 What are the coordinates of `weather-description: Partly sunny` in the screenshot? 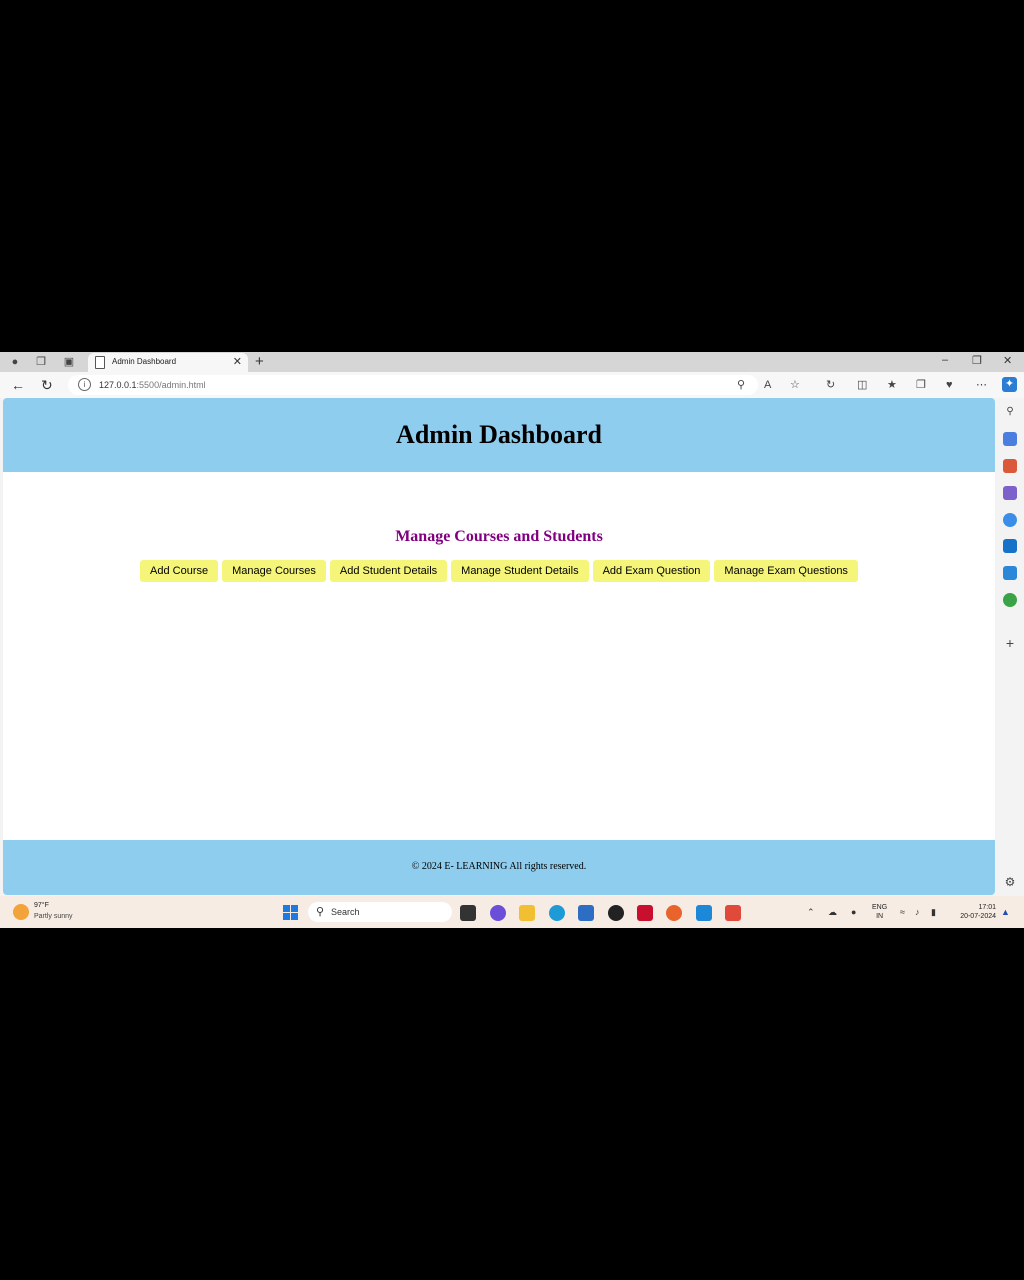 It's located at (53, 916).